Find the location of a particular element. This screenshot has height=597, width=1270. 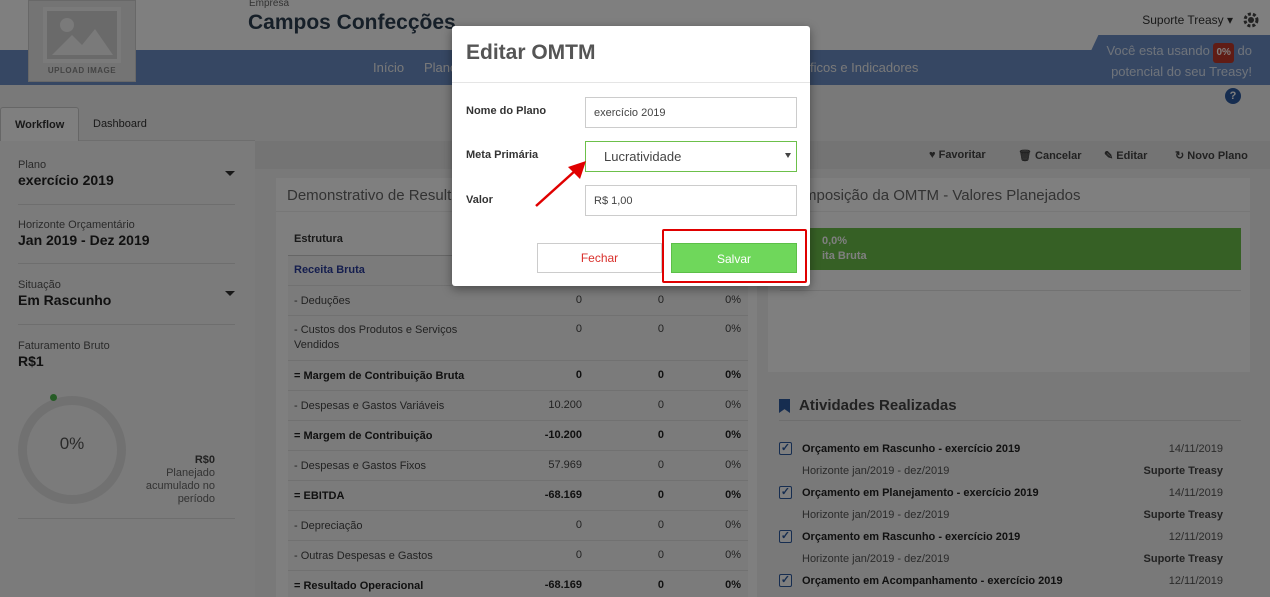

valor-label: Valor is located at coordinates (479, 200).